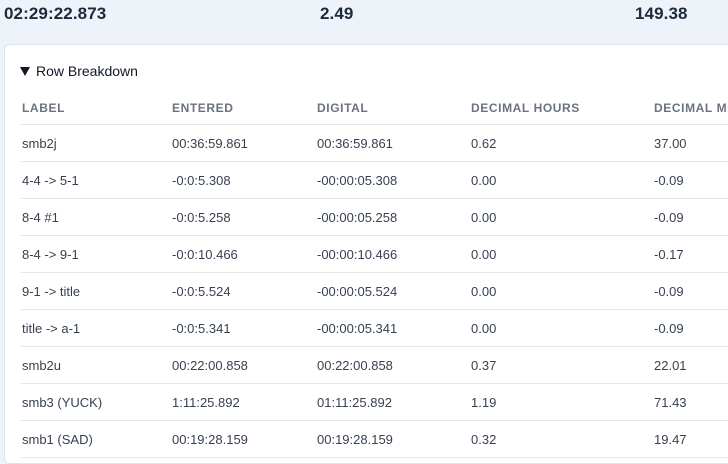 The width and height of the screenshot is (728, 464). Describe the element at coordinates (525, 108) in the screenshot. I see `column-header-decimal-hours: DECIMAL HOURS` at that location.